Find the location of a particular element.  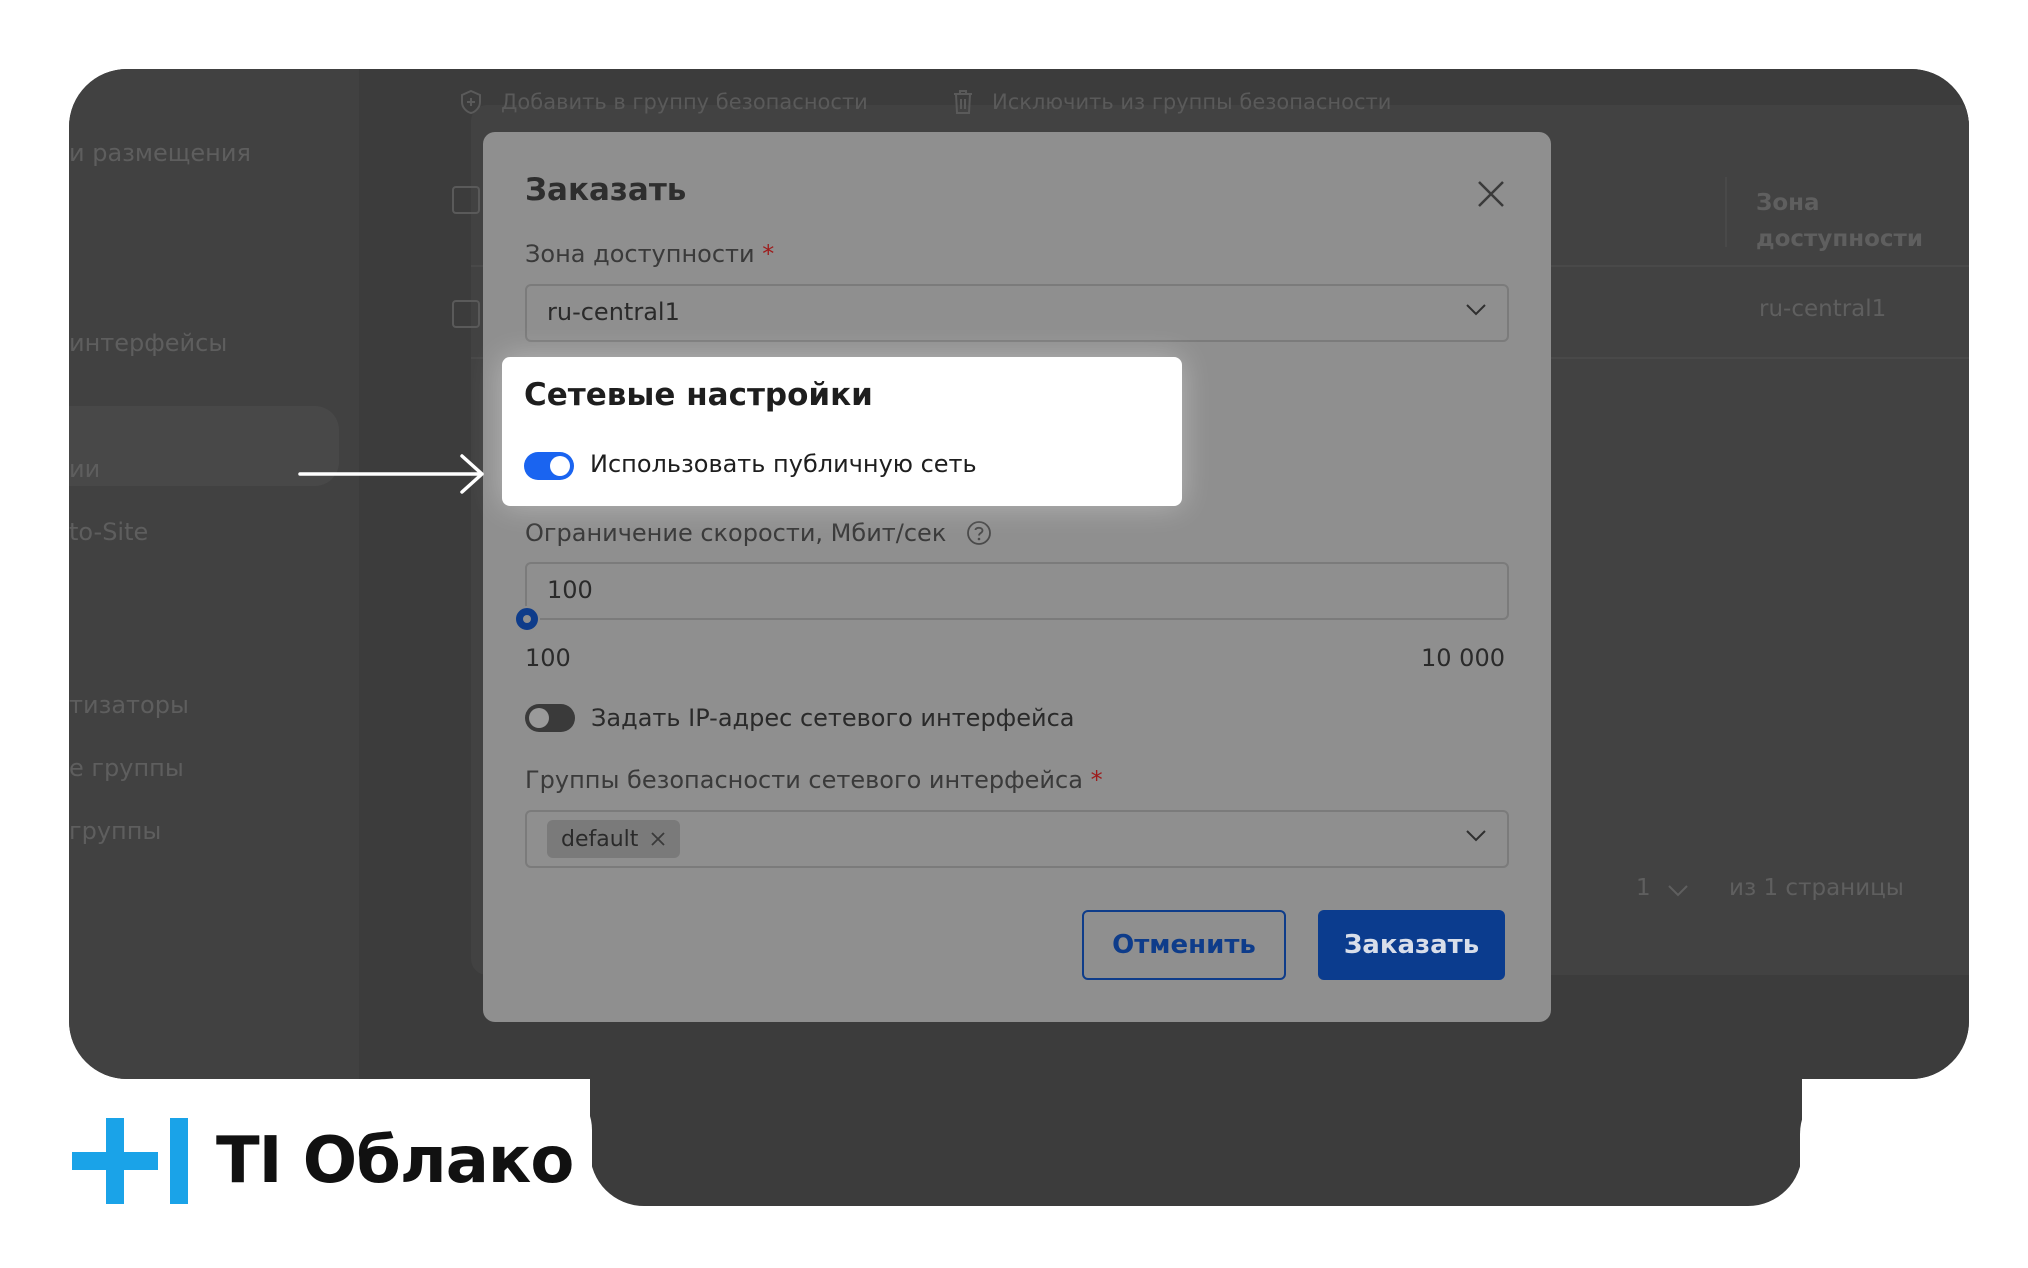

public-network-label: Использовать публичную сеть is located at coordinates (783, 464).